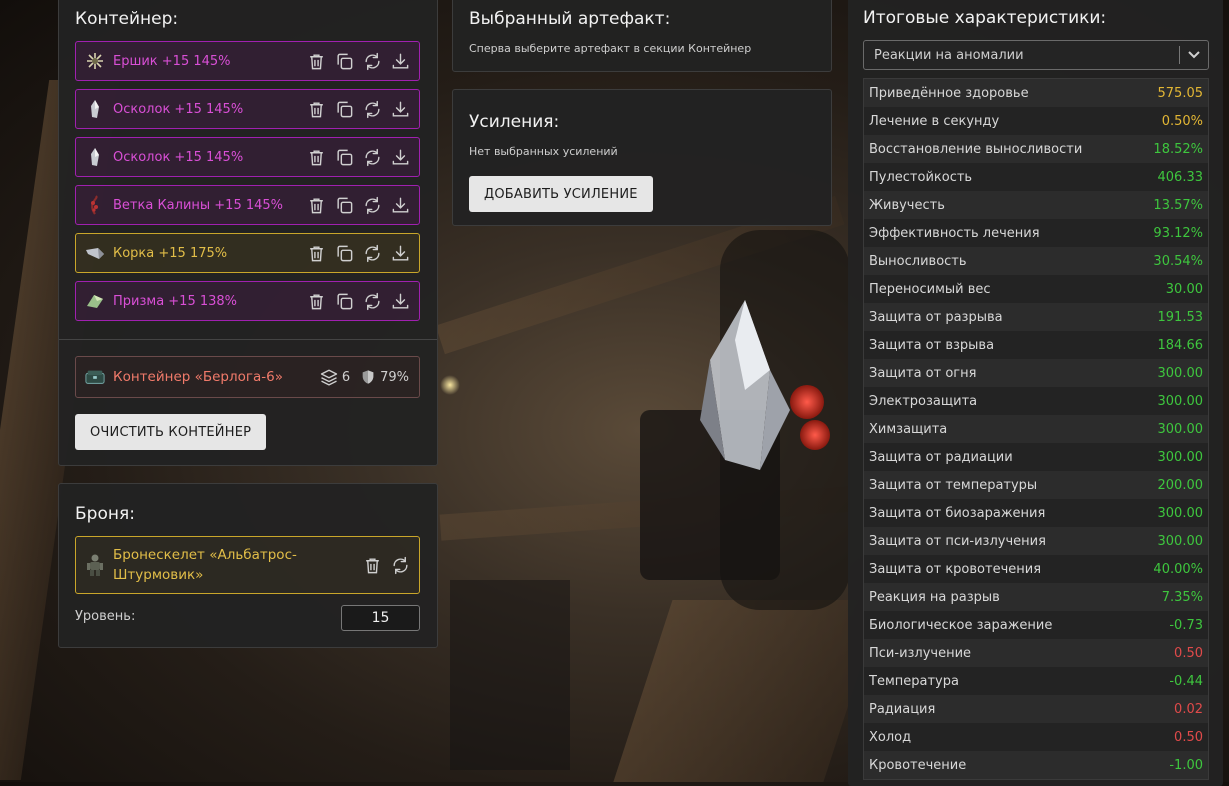 This screenshot has width=1229, height=786. What do you see at coordinates (178, 109) in the screenshot?
I see `artifact-name: Осколок +15 145%` at bounding box center [178, 109].